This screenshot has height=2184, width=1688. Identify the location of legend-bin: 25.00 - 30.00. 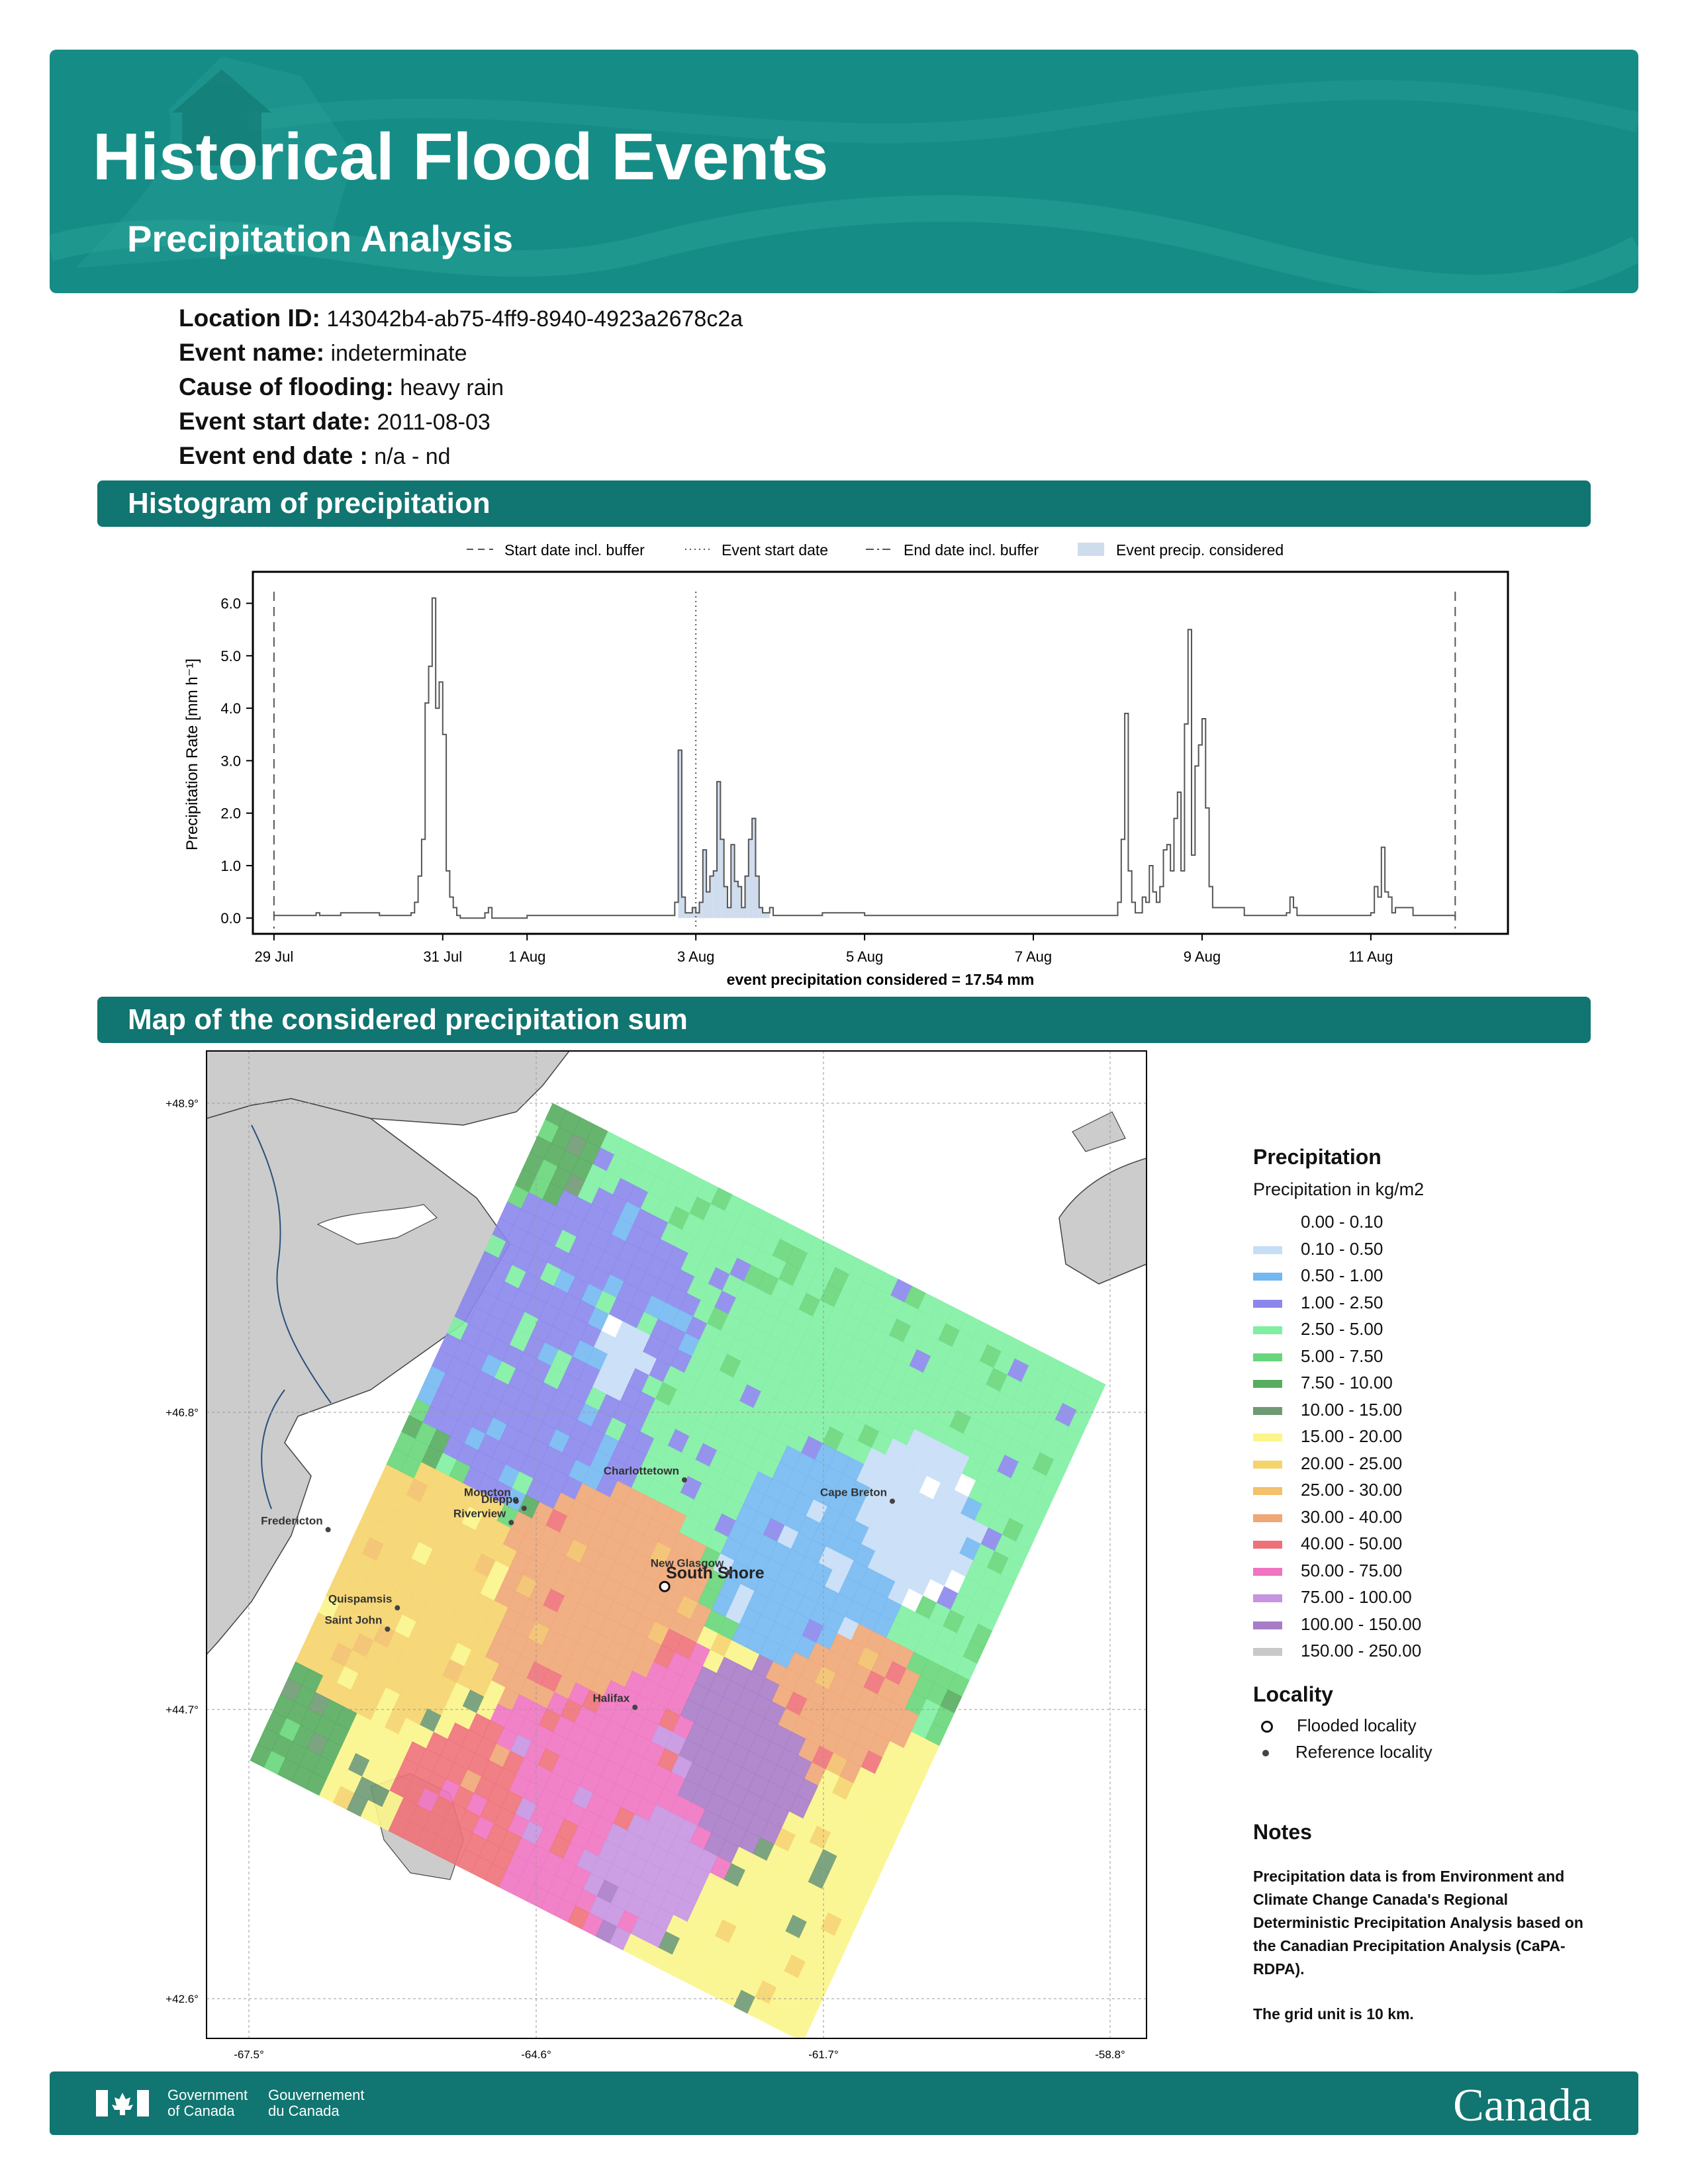
(1438, 1490).